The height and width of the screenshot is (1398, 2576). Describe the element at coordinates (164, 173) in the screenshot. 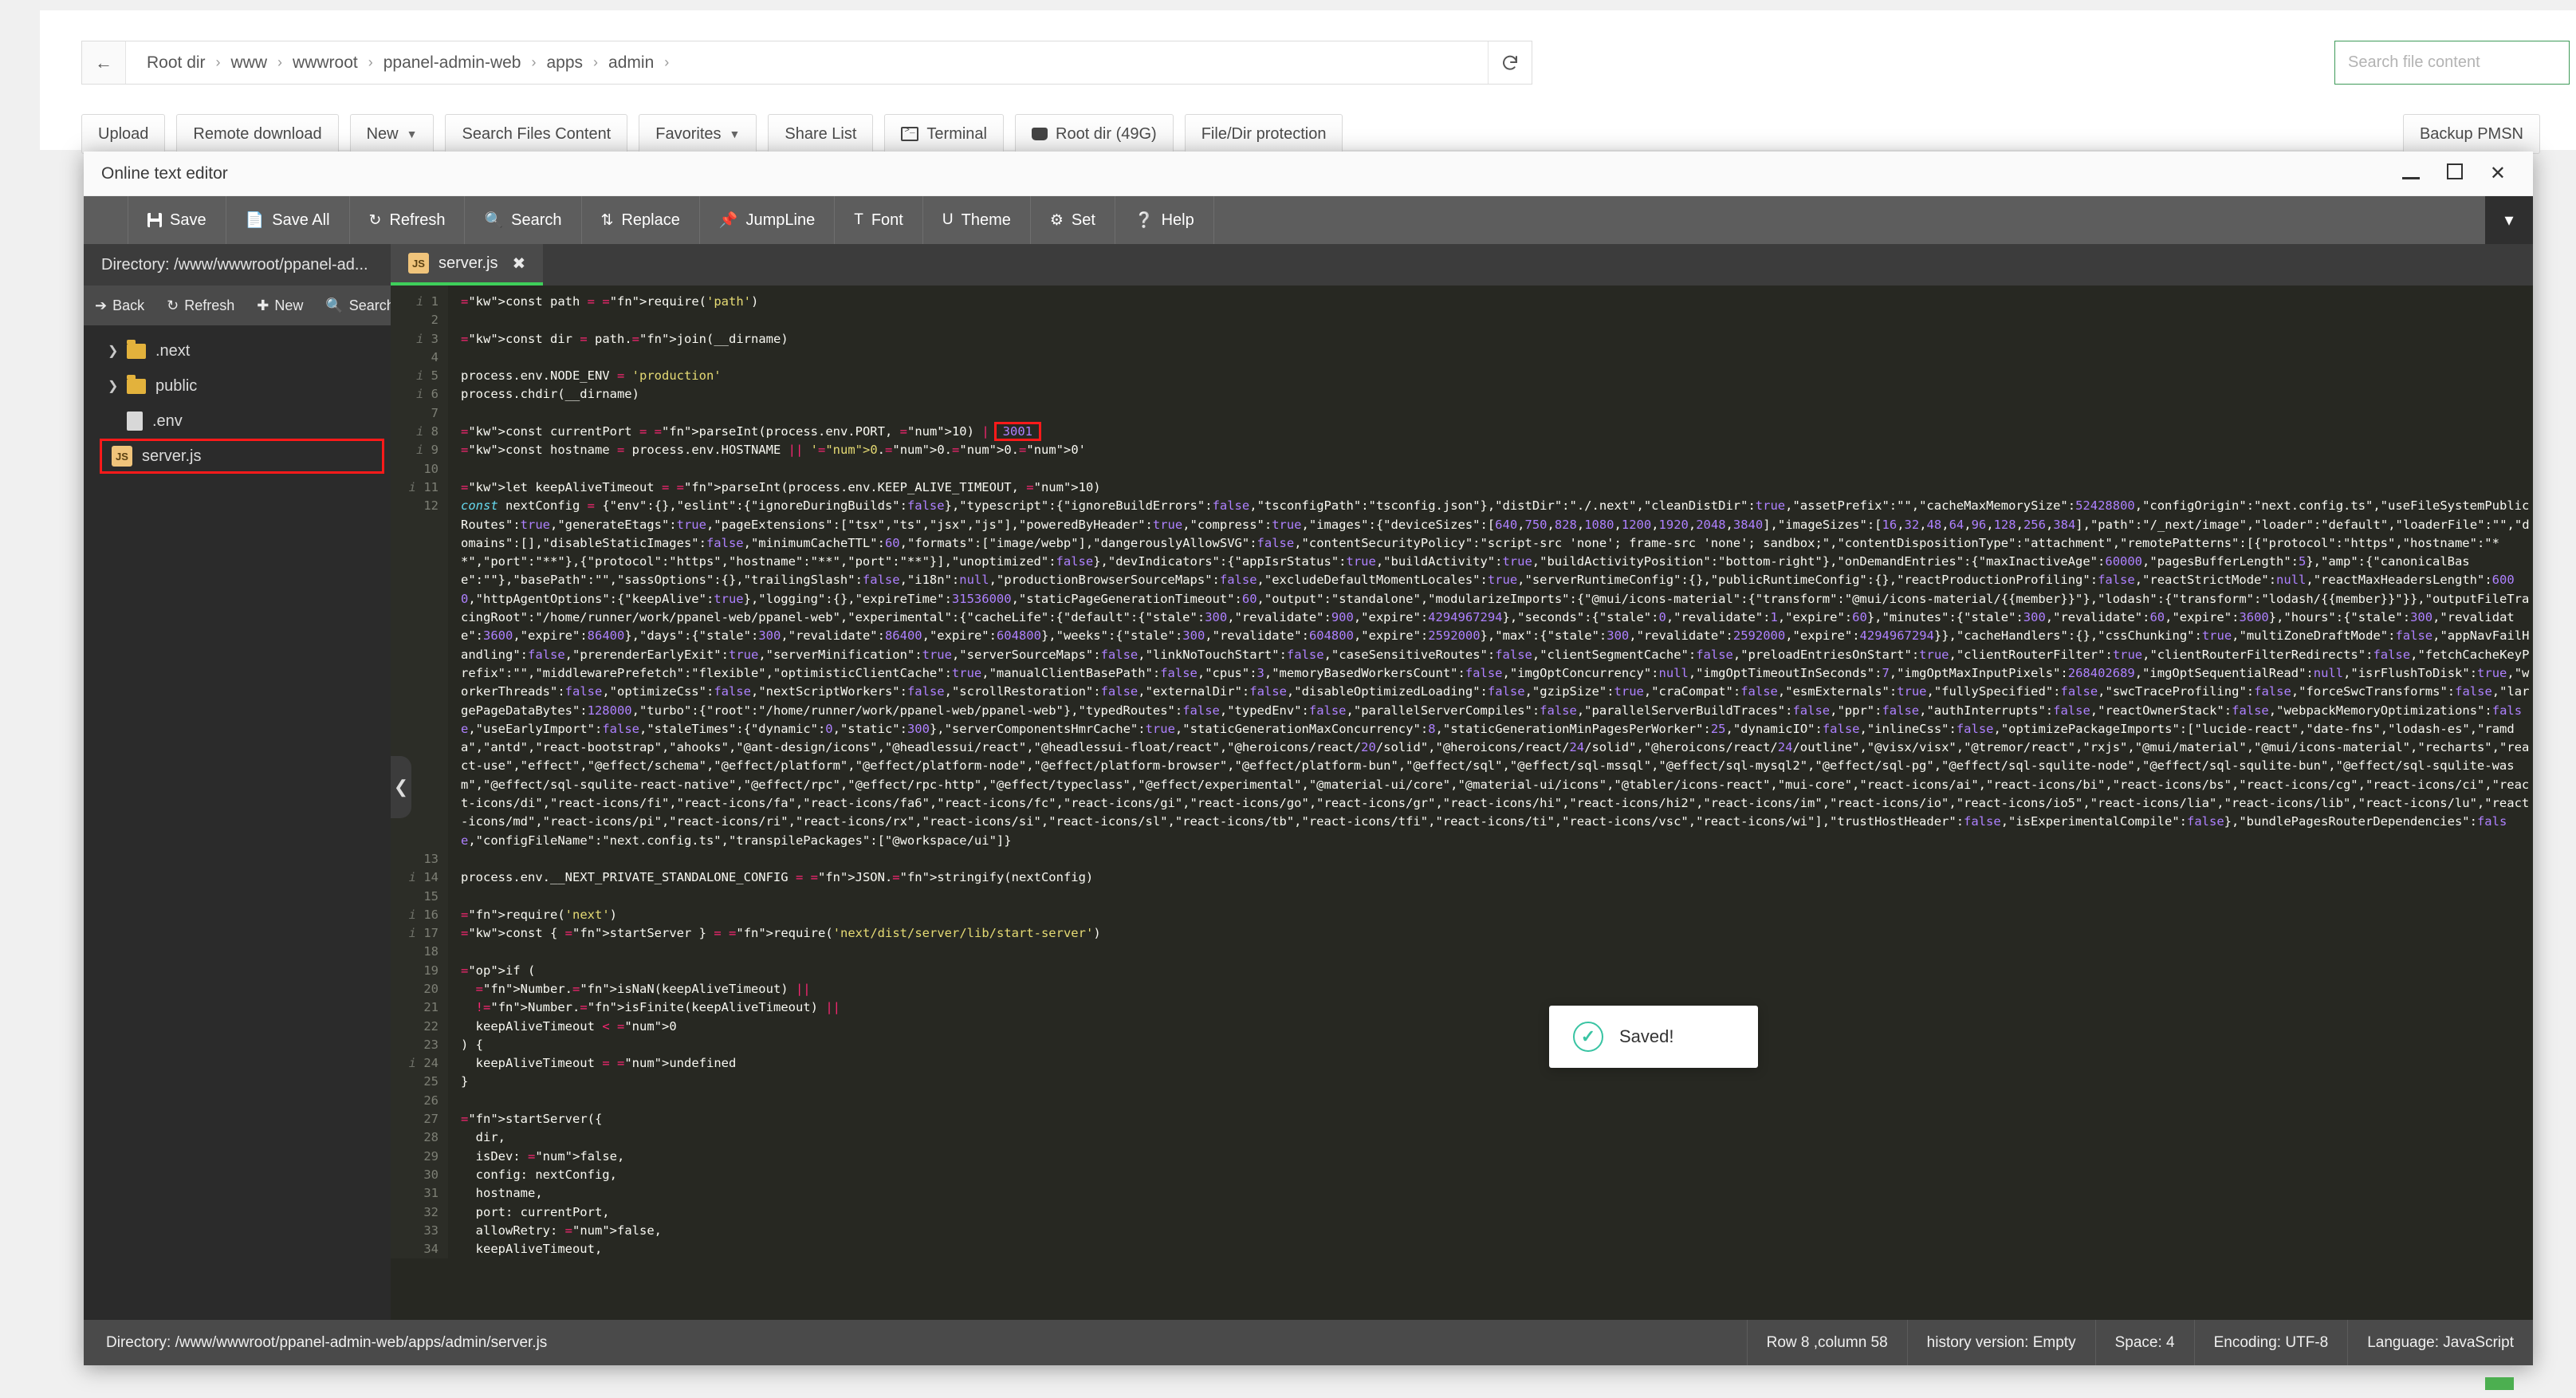

I see `dialog-title: Online text editor` at that location.